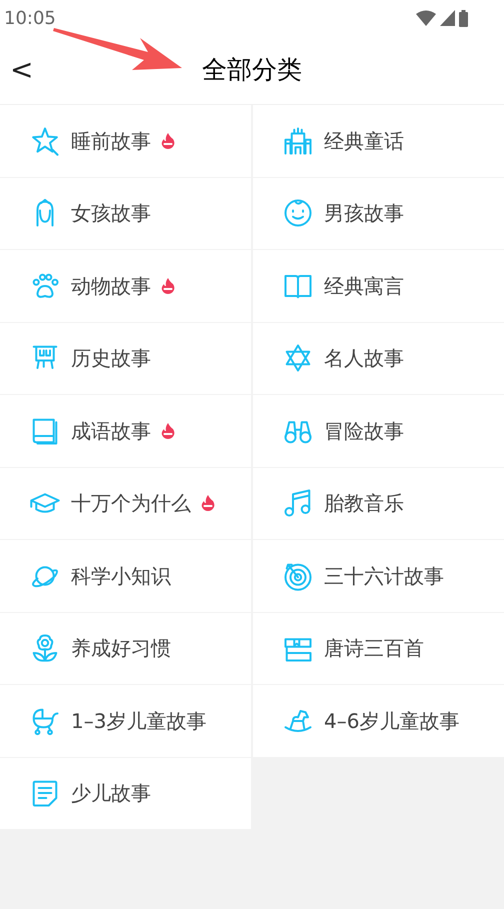 Image resolution: width=504 pixels, height=909 pixels. What do you see at coordinates (252, 70) in the screenshot?
I see `page-title: 全部分类` at bounding box center [252, 70].